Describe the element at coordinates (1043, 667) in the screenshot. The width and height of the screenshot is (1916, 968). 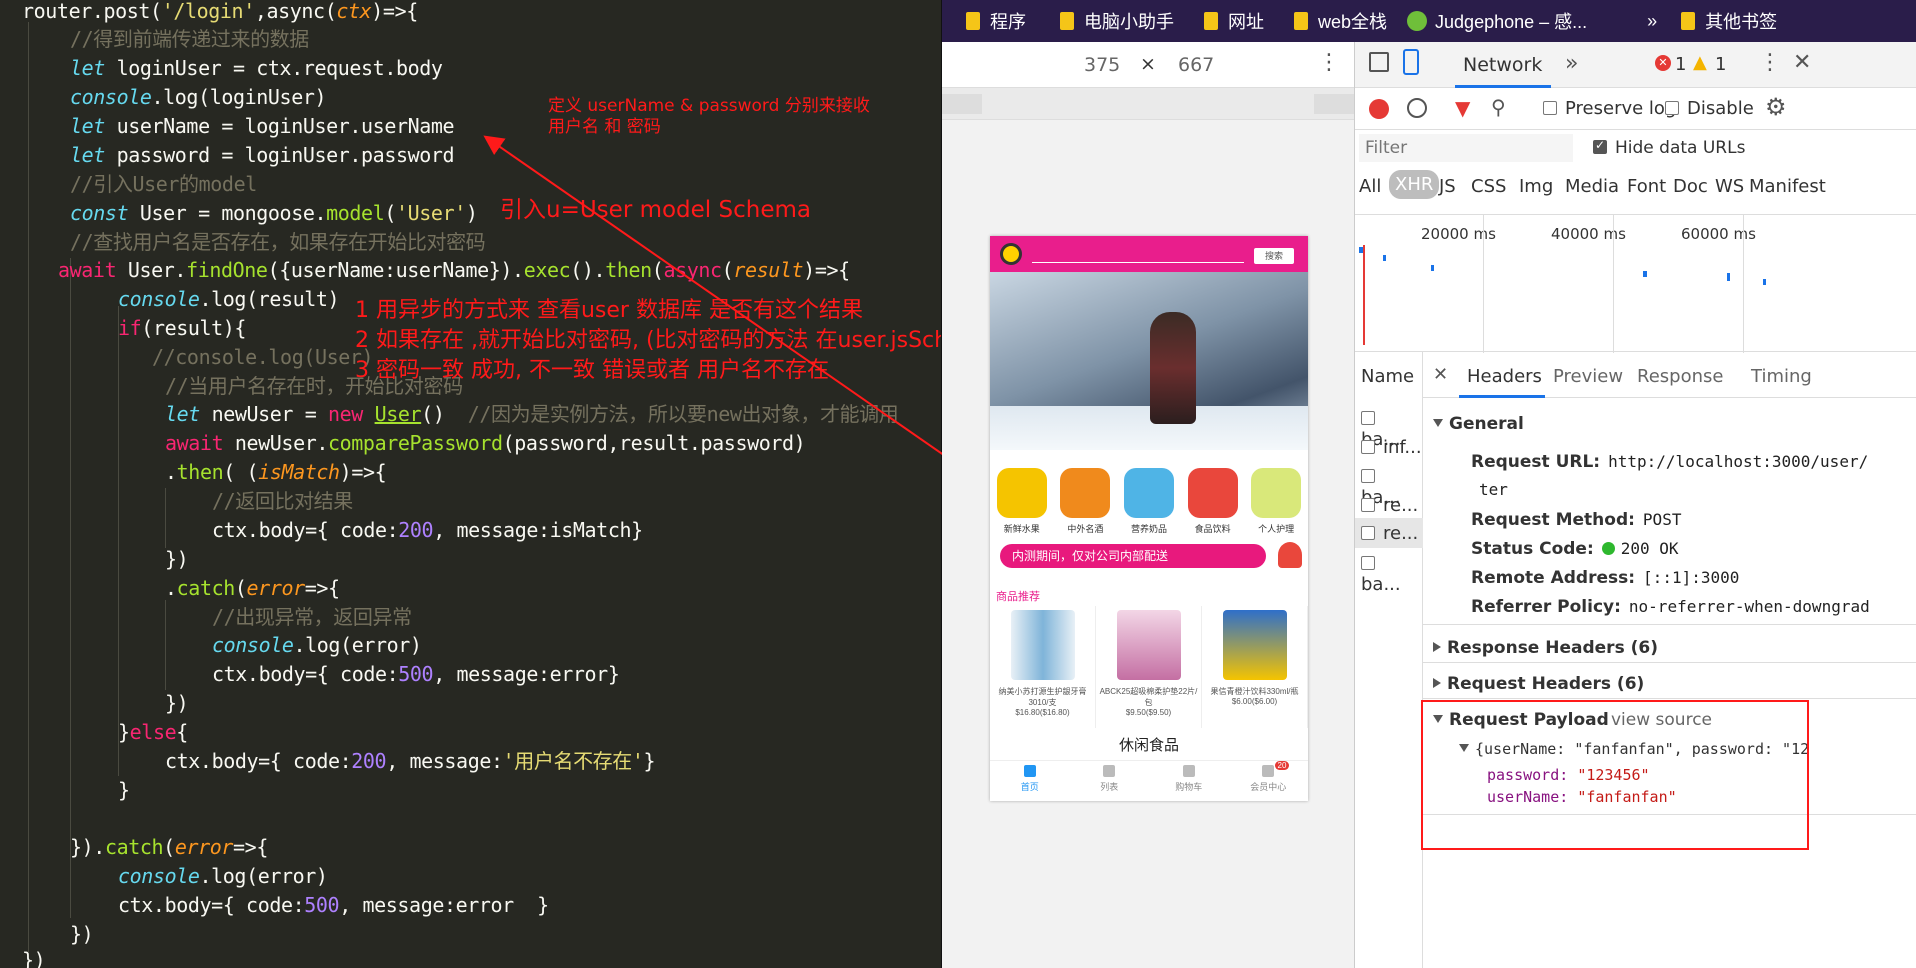
I see `product-card: 纳美小苏打源生护龈牙膏3010/支 $16.80($16.80)` at that location.